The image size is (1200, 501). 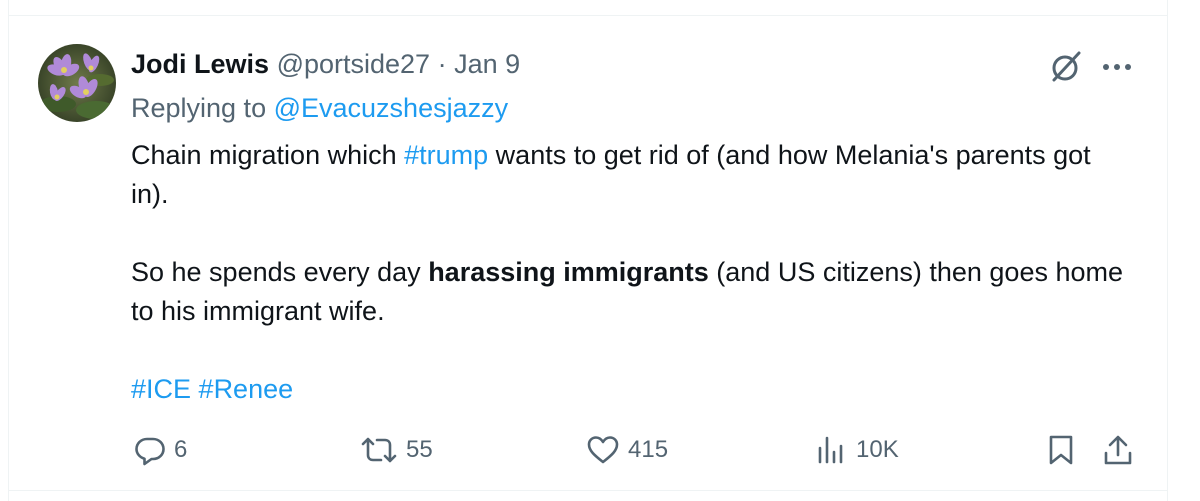 I want to click on body-text: Chain migration which, so click(x=268, y=155).